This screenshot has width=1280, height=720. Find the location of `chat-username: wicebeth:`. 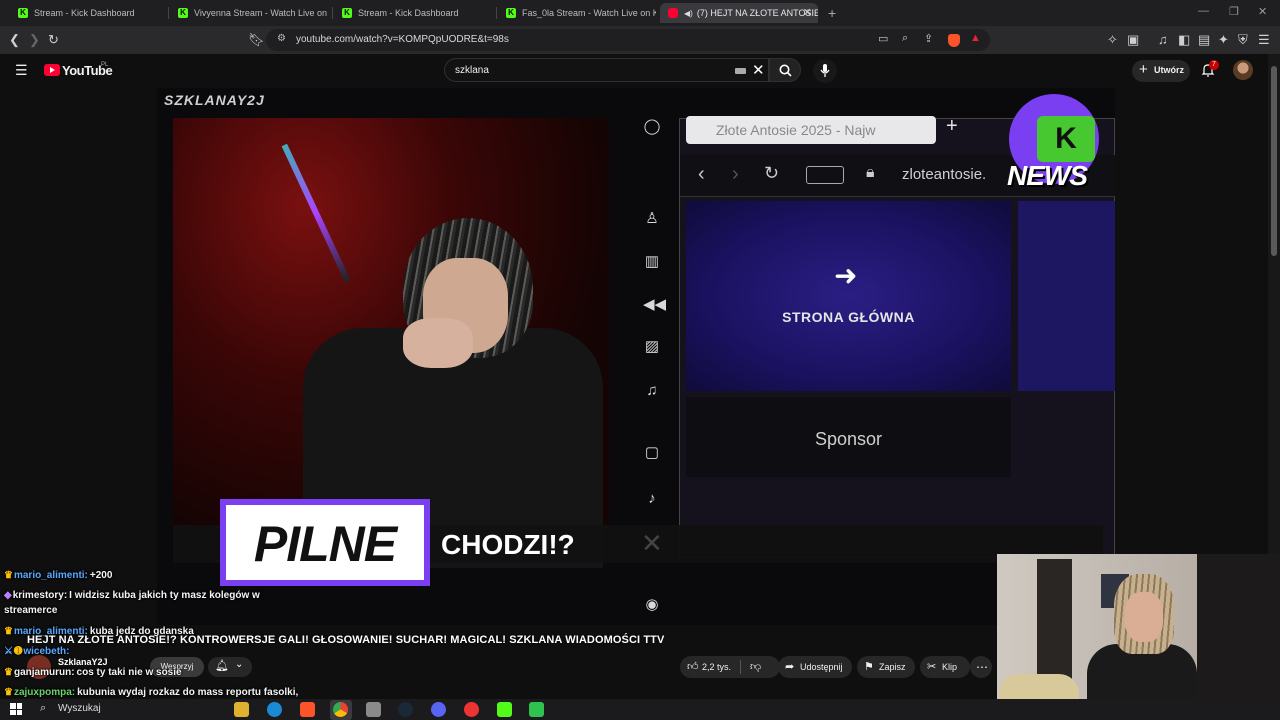

chat-username: wicebeth: is located at coordinates (46, 651).